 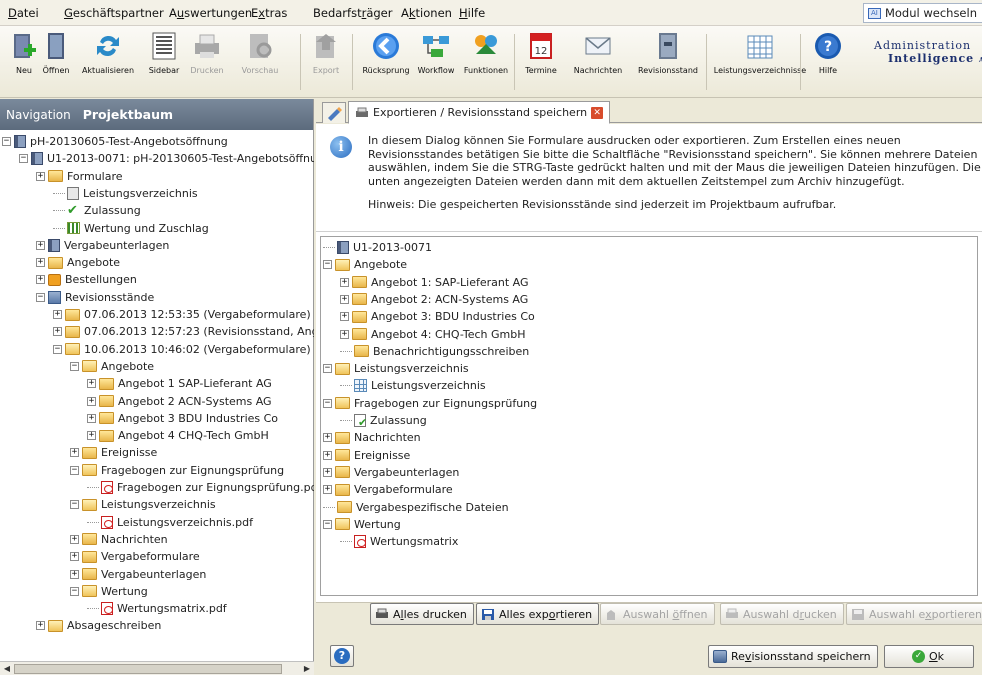 I want to click on toolbar-button-öffnen: Öffnen, so click(x=56, y=52).